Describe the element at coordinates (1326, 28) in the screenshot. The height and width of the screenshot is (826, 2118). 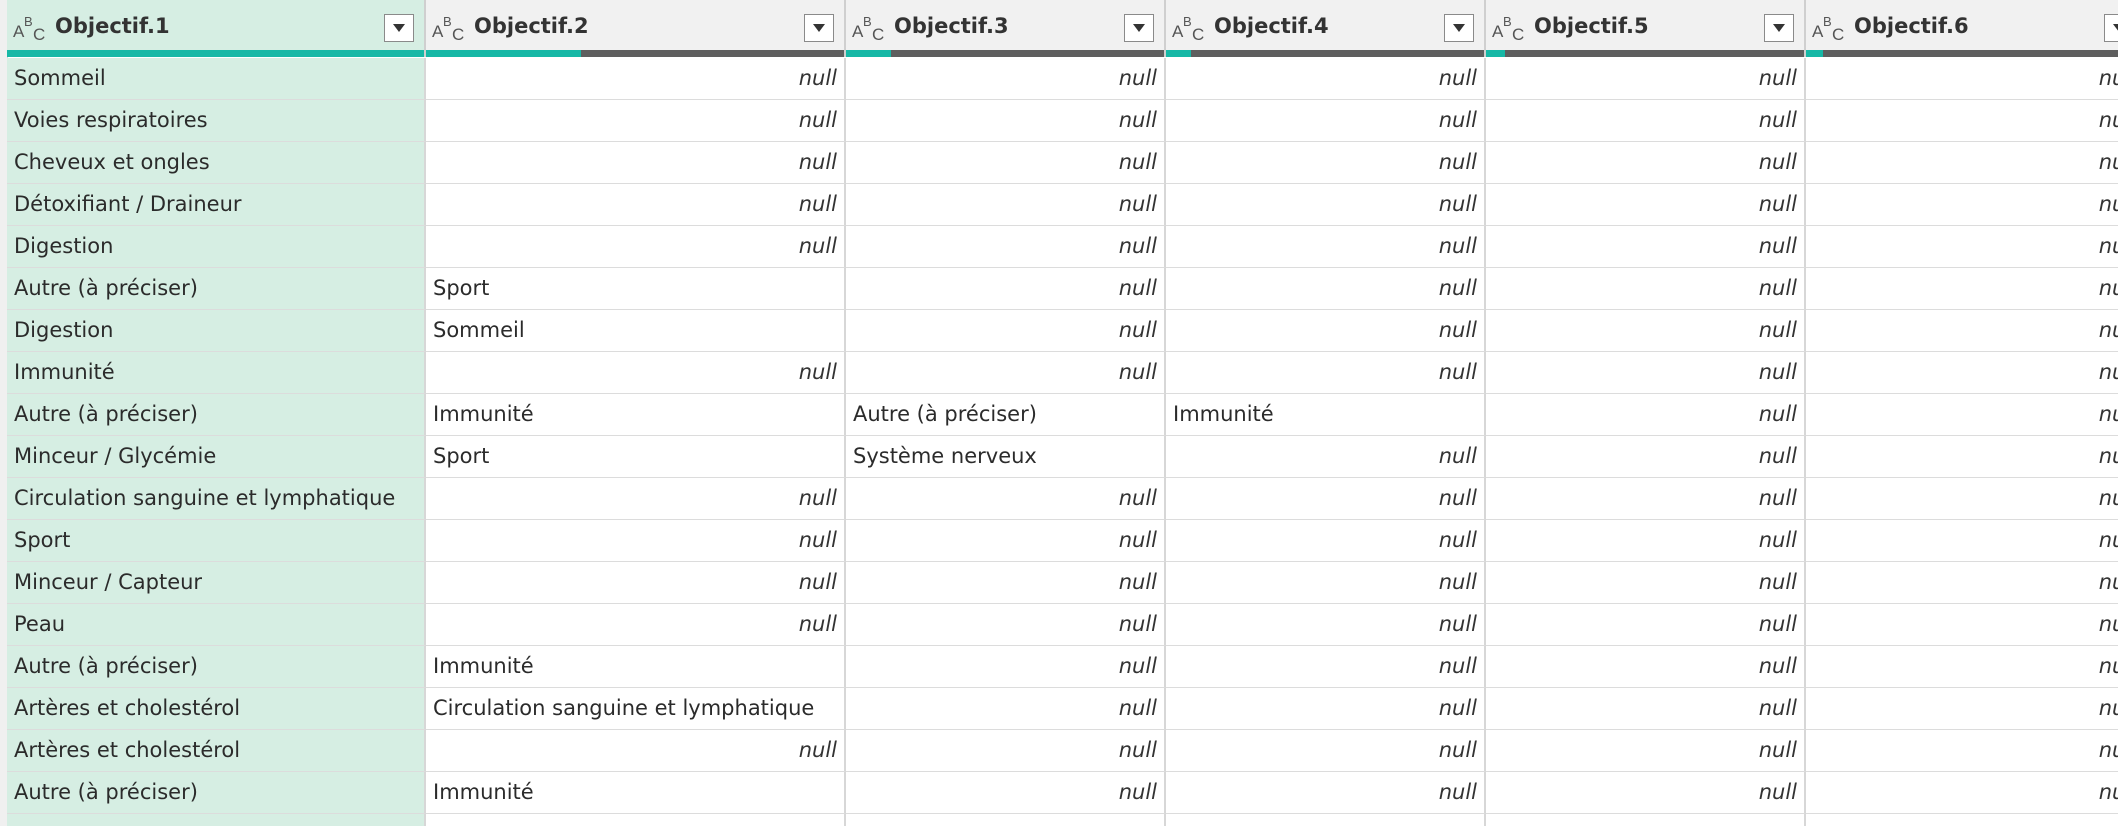
I see `column-header-4: A B C Objectif.4` at that location.